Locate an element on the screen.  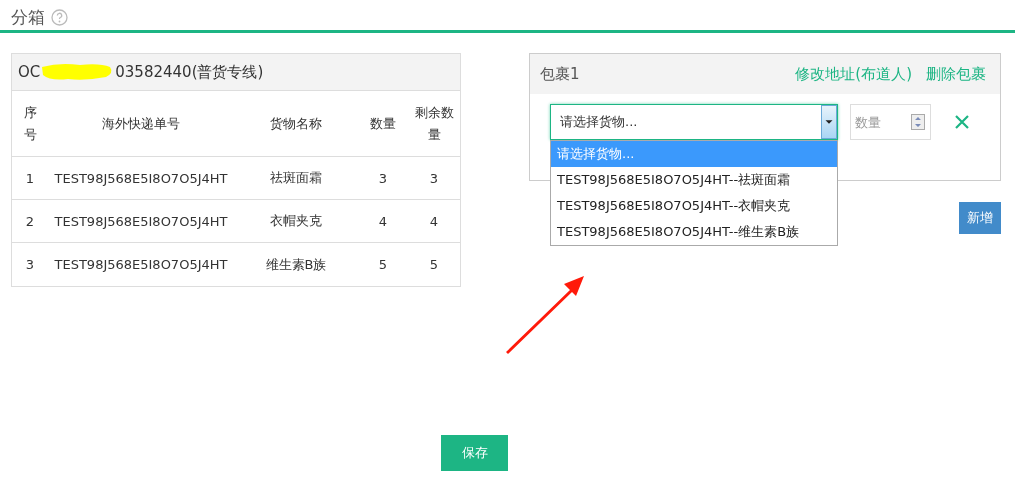
page-title: 分箱 is located at coordinates (28, 17).